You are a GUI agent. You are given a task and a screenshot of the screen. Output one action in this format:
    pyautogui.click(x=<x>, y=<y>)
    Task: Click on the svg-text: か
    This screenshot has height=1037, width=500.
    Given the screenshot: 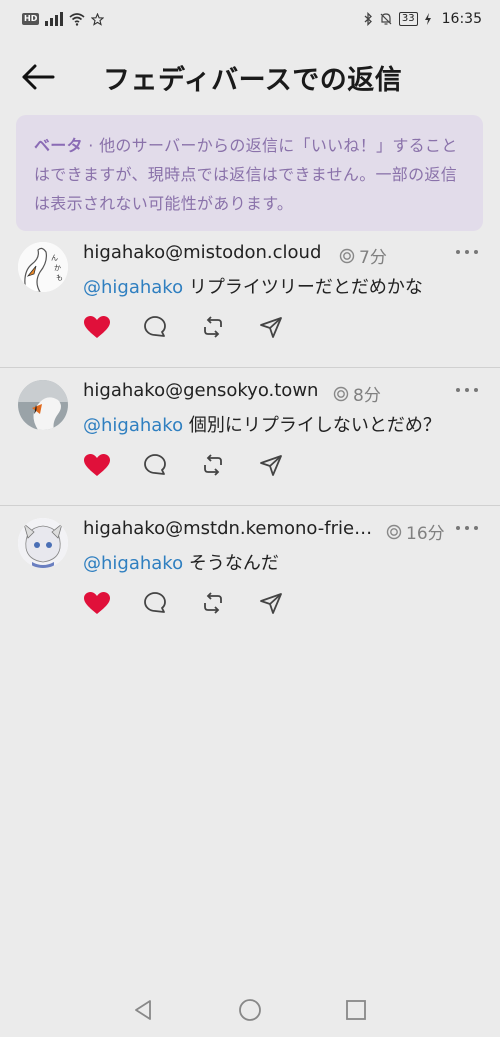 What is the action you would take?
    pyautogui.click(x=57, y=268)
    